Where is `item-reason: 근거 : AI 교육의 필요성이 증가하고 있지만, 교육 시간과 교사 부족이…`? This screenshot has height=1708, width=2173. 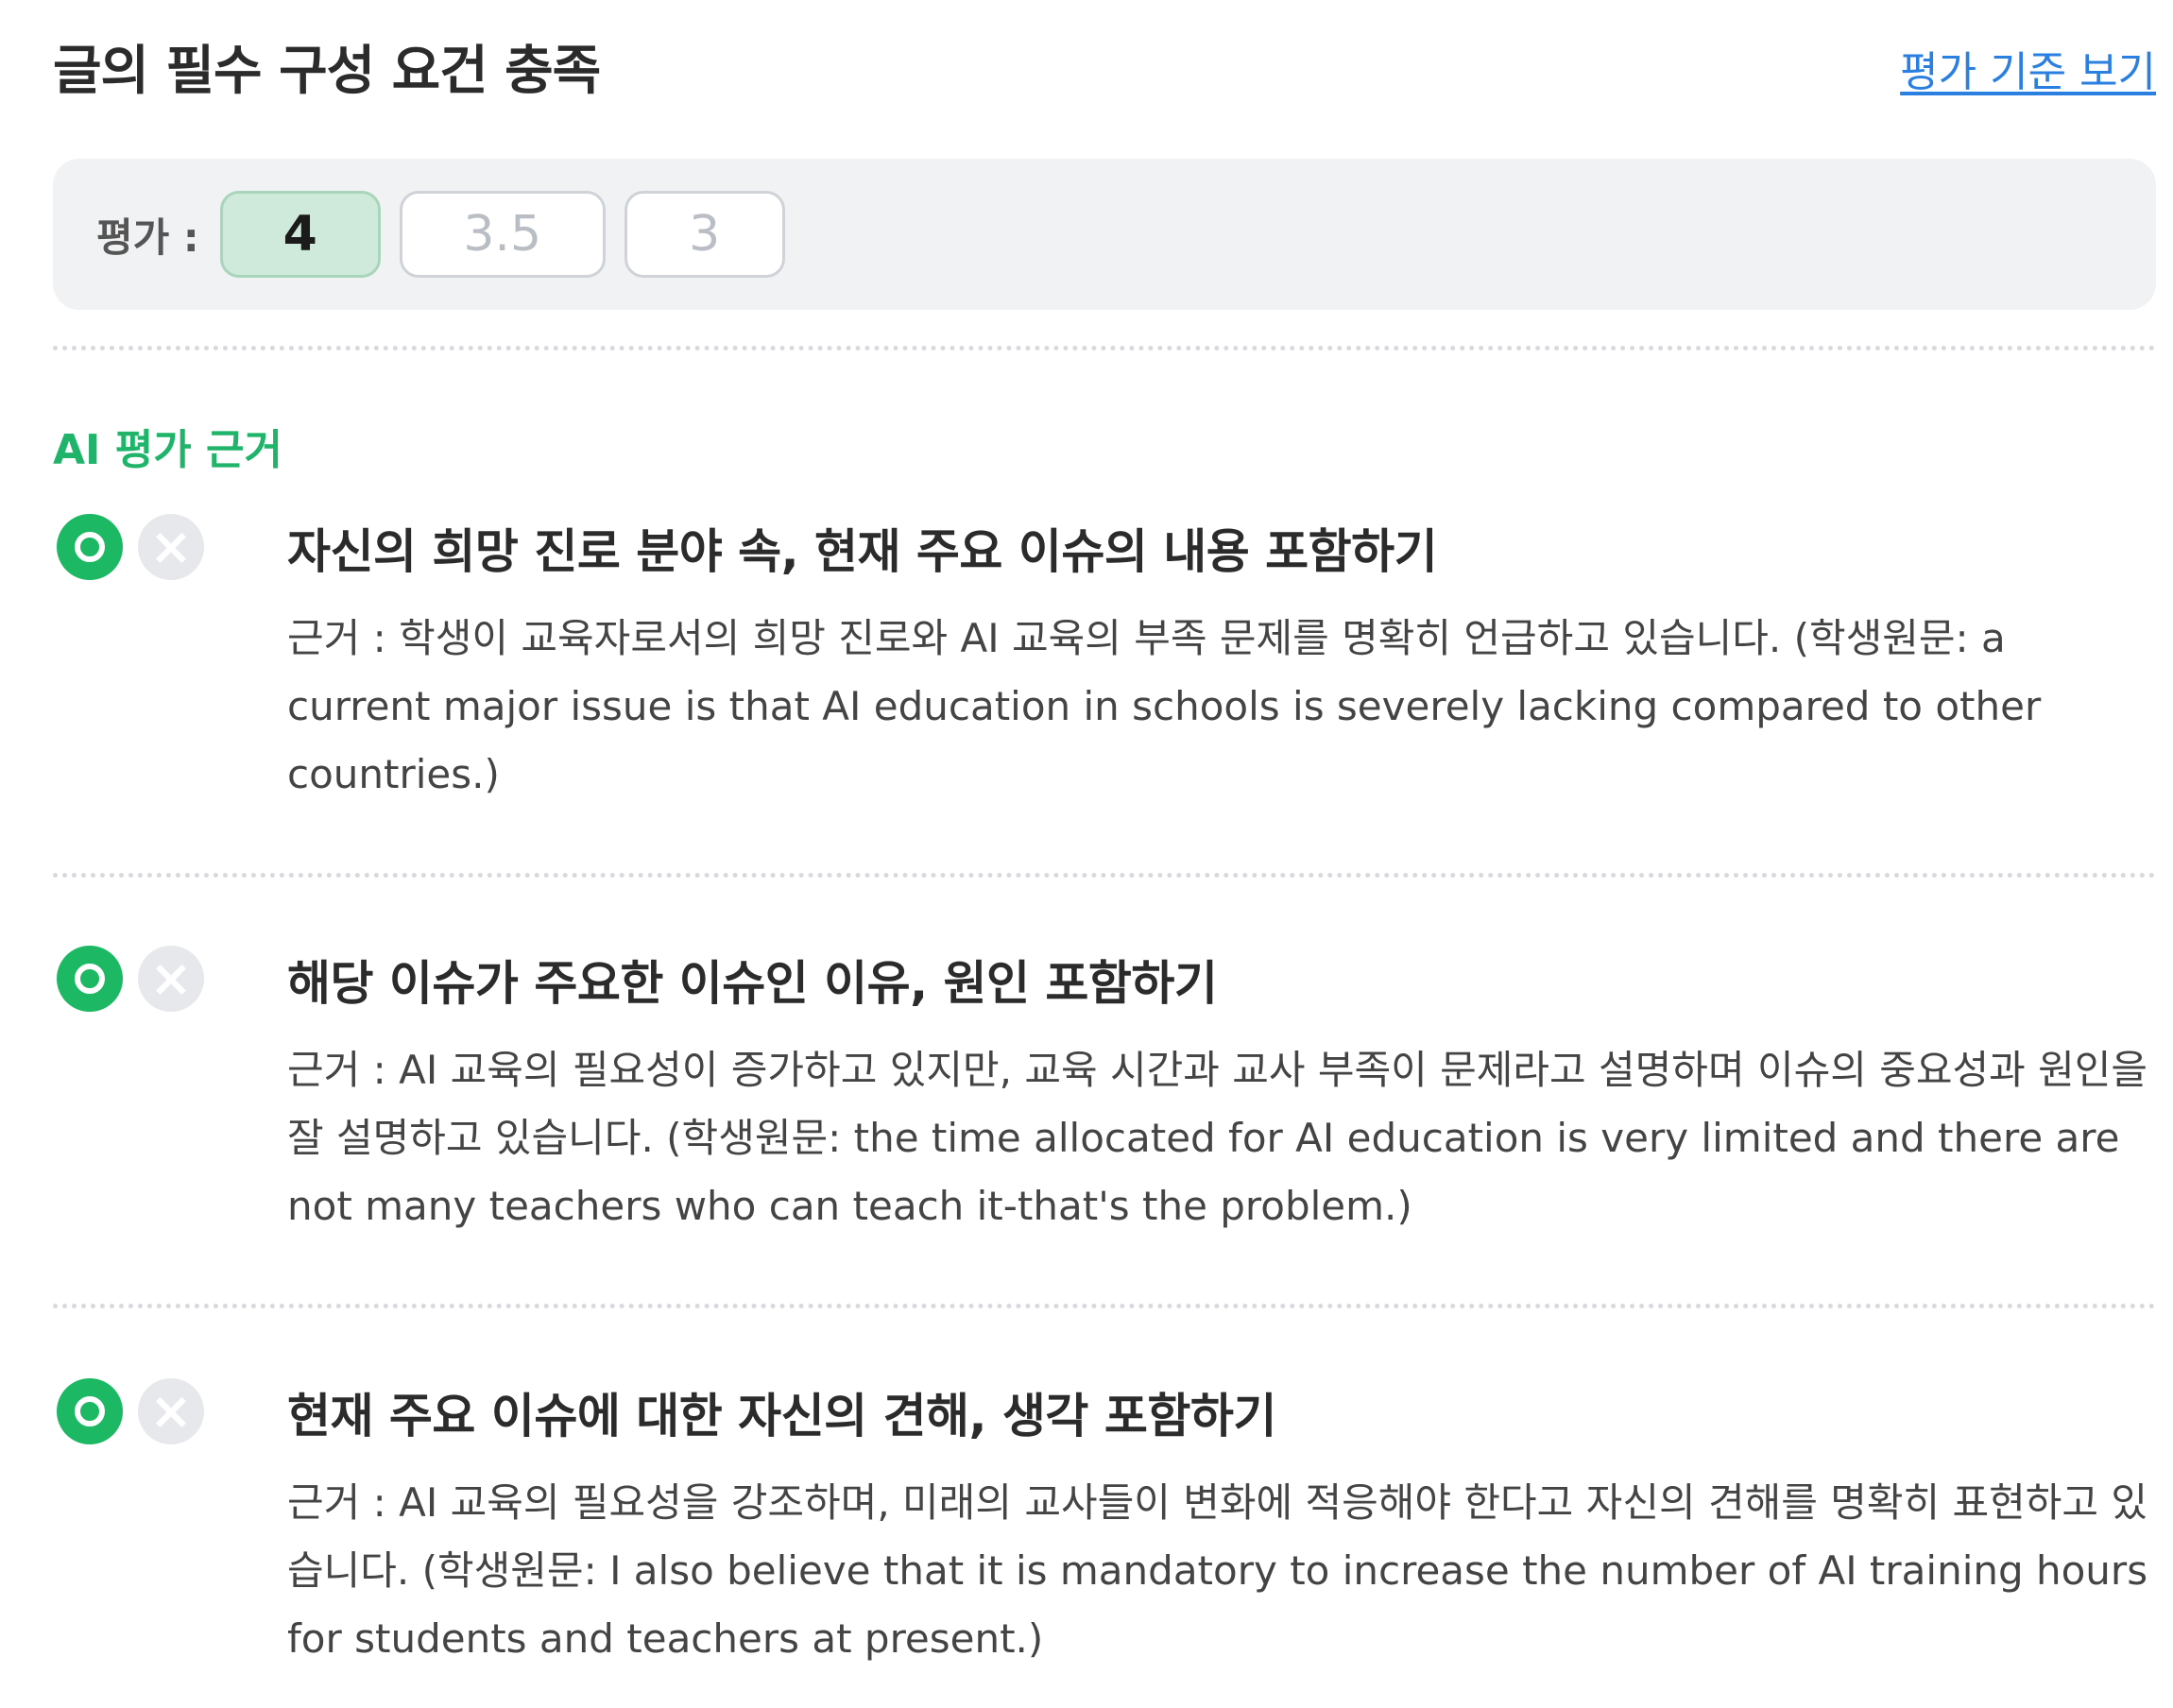 item-reason: 근거 : AI 교육의 필요성이 증가하고 있지만, 교육 시간과 교사 부족이… is located at coordinates (1217, 1138).